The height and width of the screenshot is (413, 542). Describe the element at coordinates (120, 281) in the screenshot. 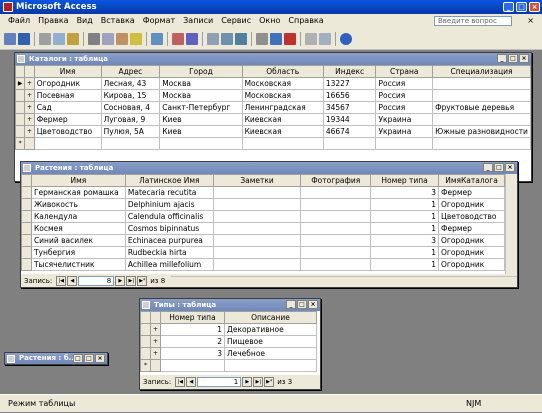

I see `next-record-icon: ▶` at that location.